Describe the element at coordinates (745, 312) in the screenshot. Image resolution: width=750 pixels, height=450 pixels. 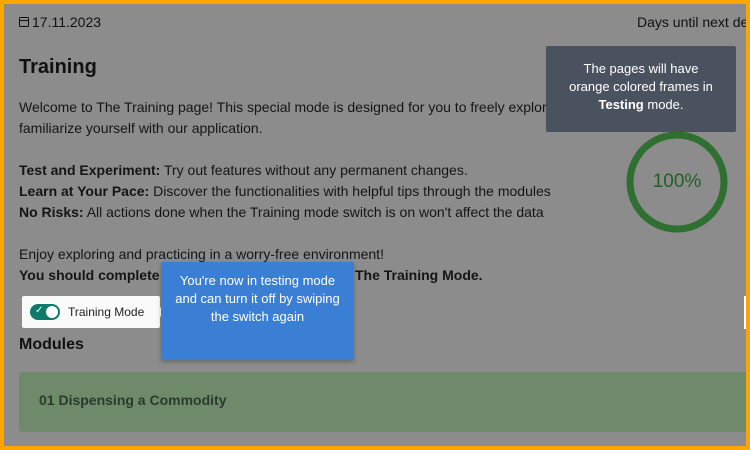
I see `edge-panel` at that location.